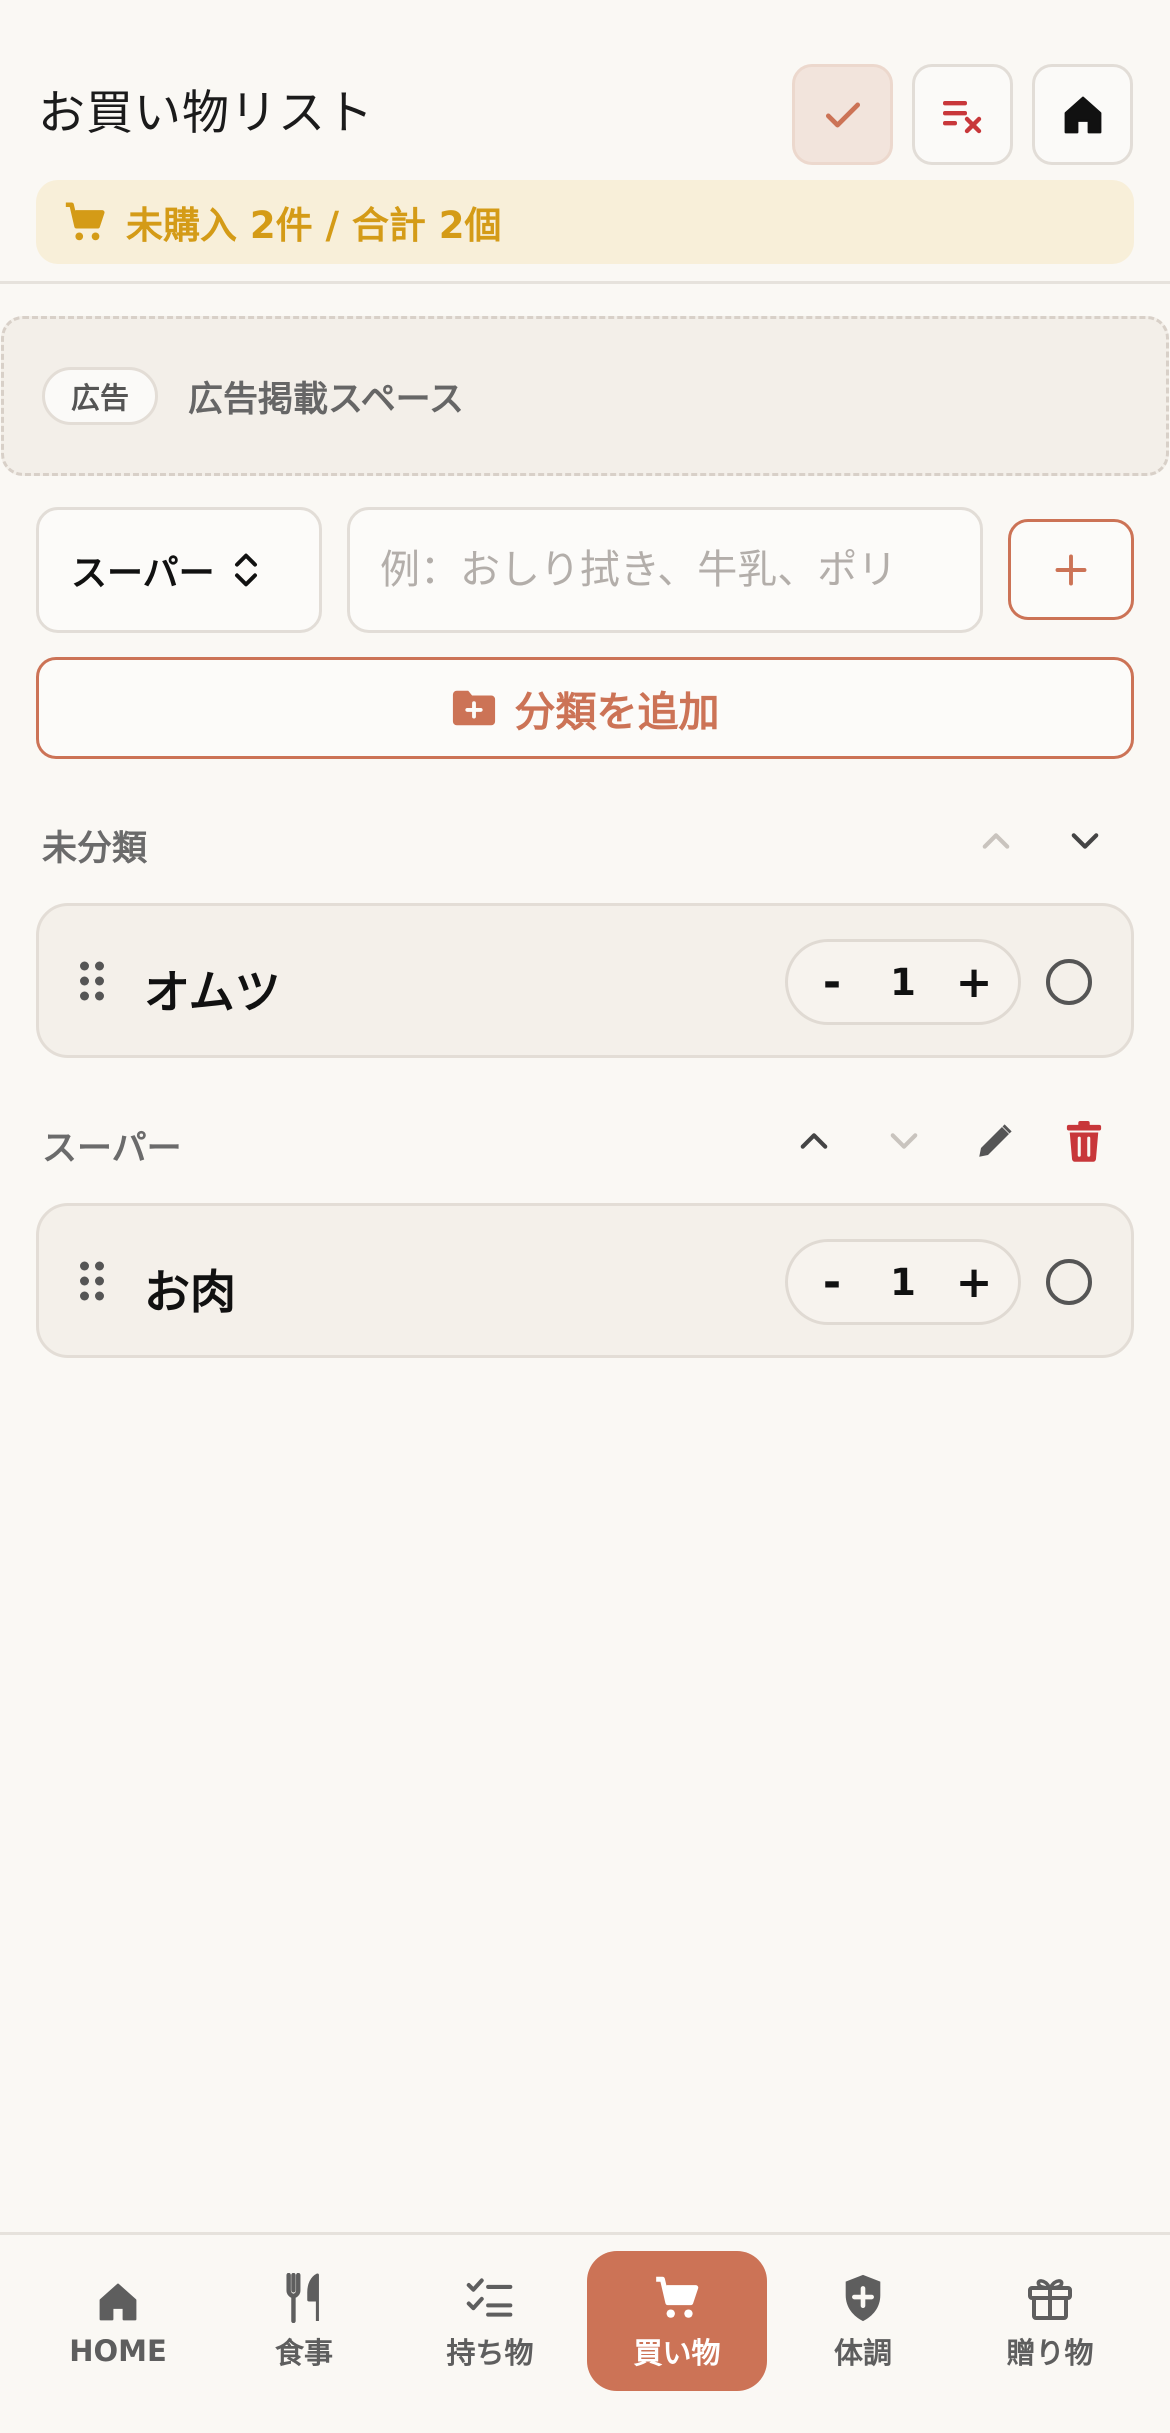 Image resolution: width=1170 pixels, height=2433 pixels. I want to click on summary-text: 未購入 2件 / 合計 2個, so click(314, 225).